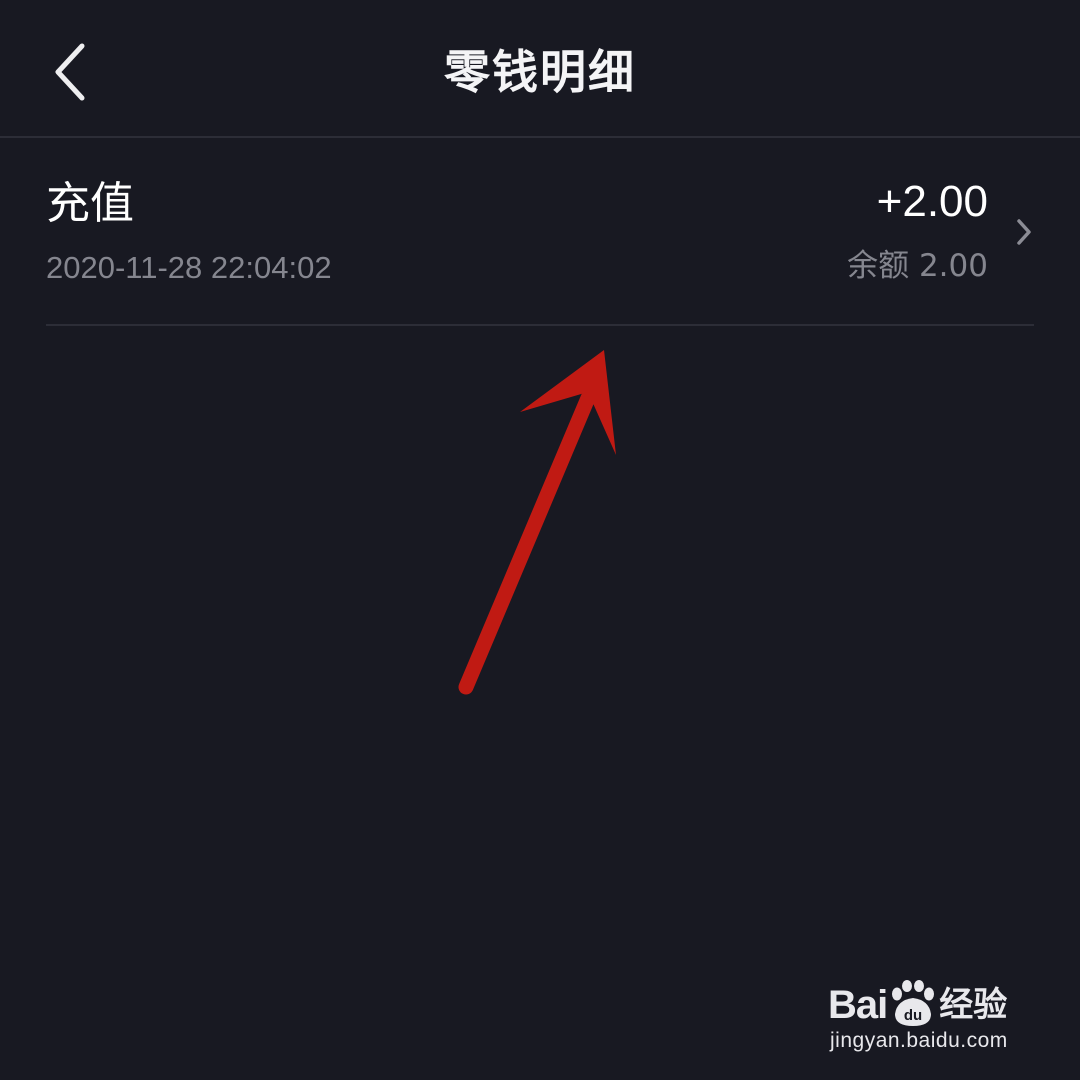 The width and height of the screenshot is (1080, 1080). I want to click on watermark-brand-suffix: 经验, so click(973, 1005).